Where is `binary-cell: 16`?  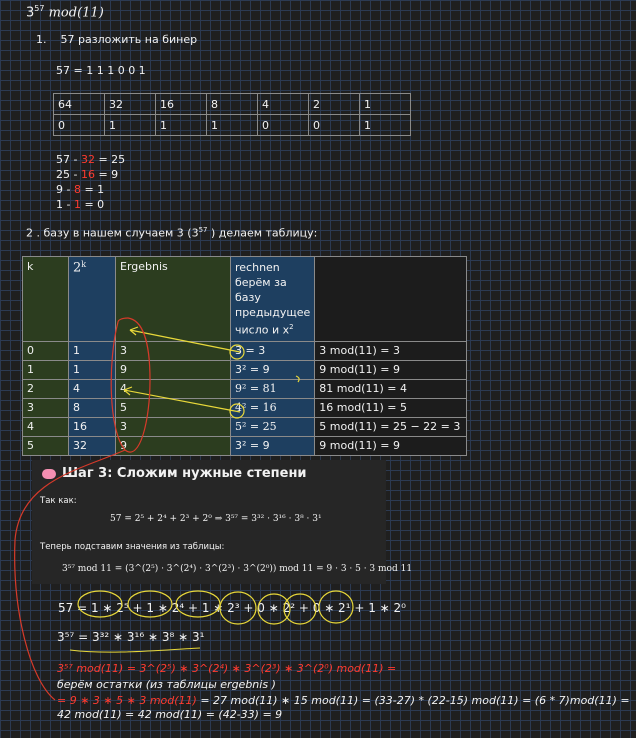
binary-cell: 16 is located at coordinates (181, 104).